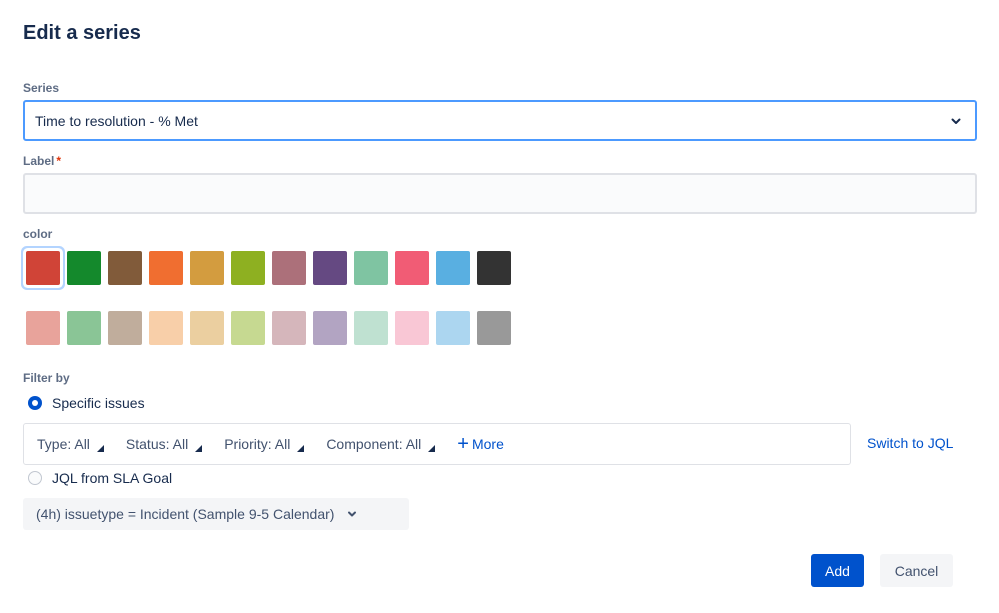 The image size is (999, 613). Describe the element at coordinates (63, 444) in the screenshot. I see `filter-dropdown-label: Type: All` at that location.